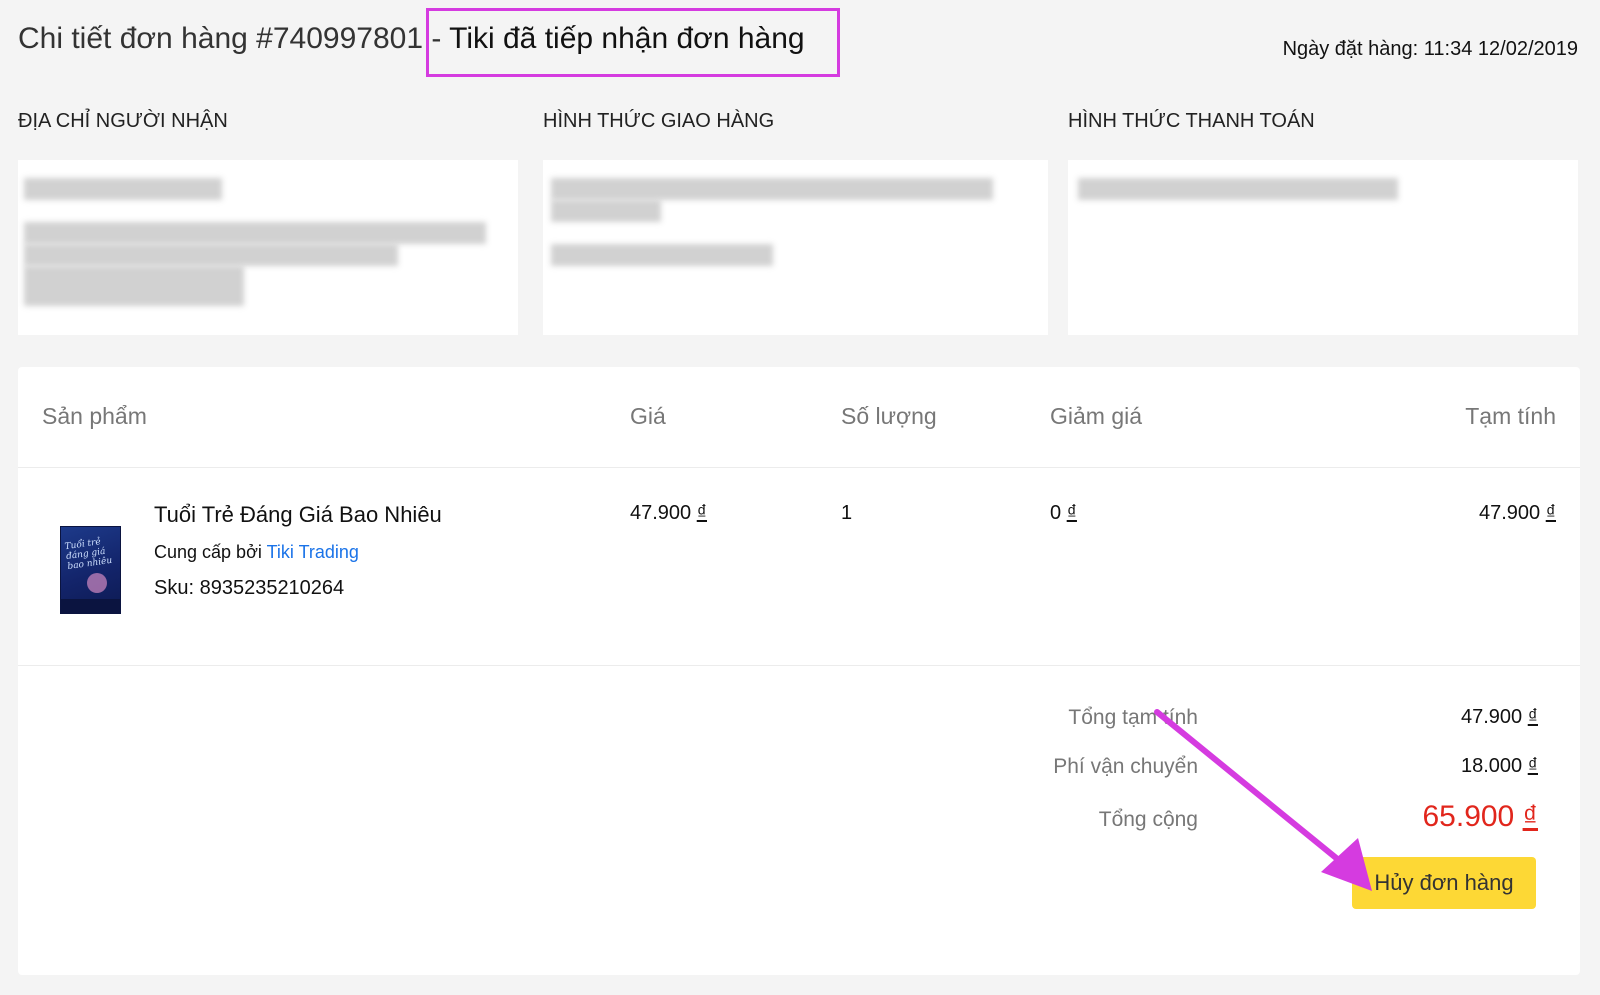  Describe the element at coordinates (97, 583) in the screenshot. I see `cover-illustration` at that location.